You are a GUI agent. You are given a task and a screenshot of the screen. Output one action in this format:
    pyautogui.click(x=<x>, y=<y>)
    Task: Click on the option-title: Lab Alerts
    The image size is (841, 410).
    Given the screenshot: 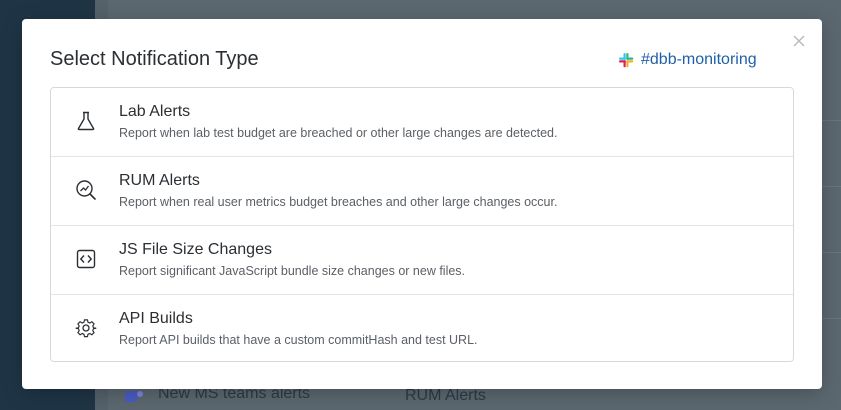 What is the action you would take?
    pyautogui.click(x=155, y=111)
    